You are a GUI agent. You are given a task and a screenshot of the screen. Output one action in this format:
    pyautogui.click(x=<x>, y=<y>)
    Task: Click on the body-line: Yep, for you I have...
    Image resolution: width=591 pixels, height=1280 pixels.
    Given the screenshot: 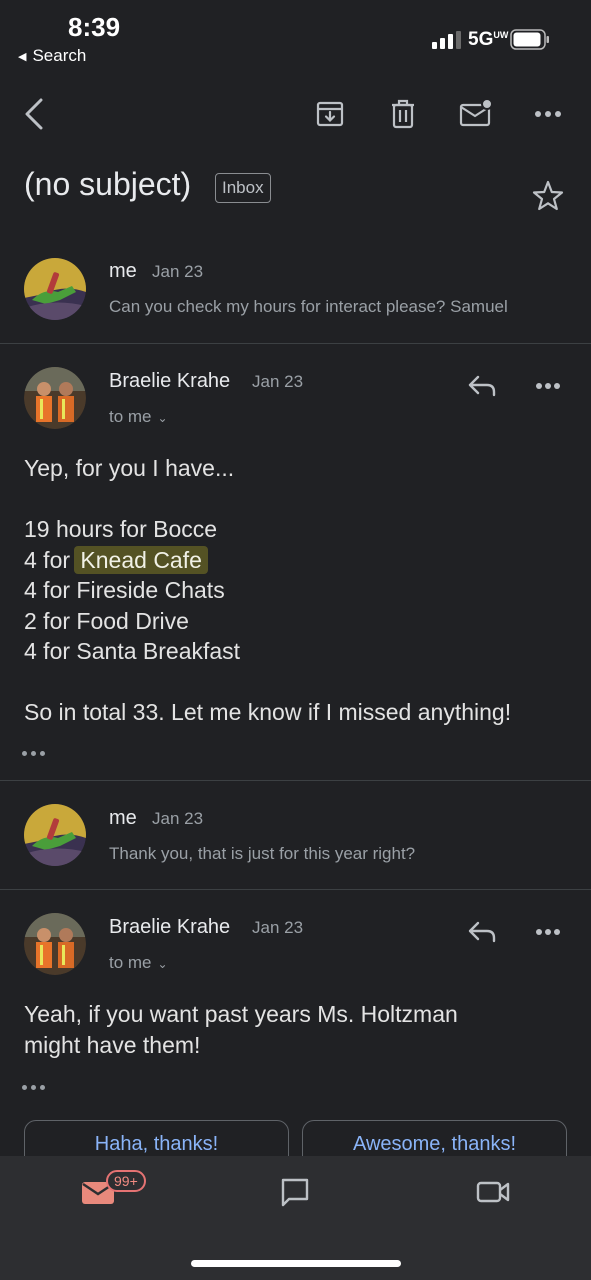 What is the action you would take?
    pyautogui.click(x=129, y=468)
    